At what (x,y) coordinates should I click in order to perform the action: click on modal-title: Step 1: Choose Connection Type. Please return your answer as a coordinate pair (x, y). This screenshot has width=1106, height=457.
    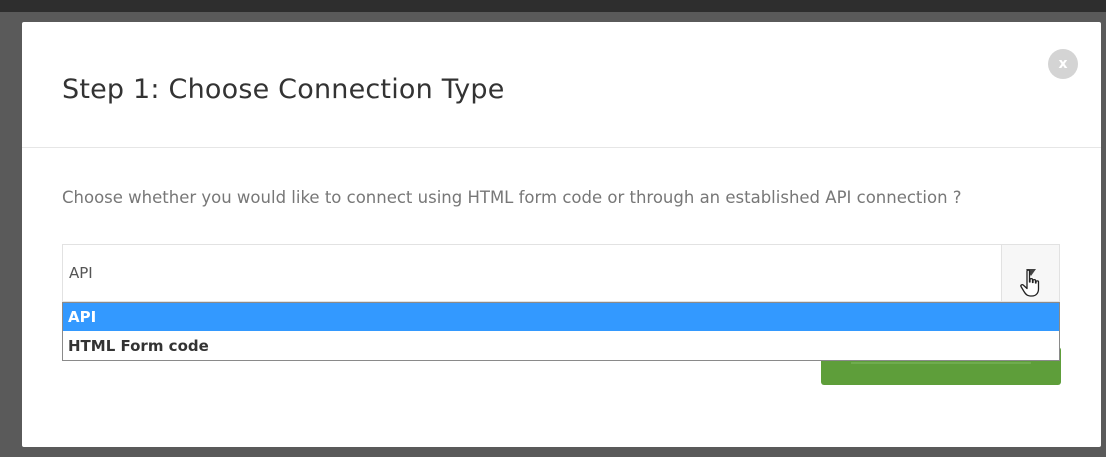
    Looking at the image, I should click on (283, 89).